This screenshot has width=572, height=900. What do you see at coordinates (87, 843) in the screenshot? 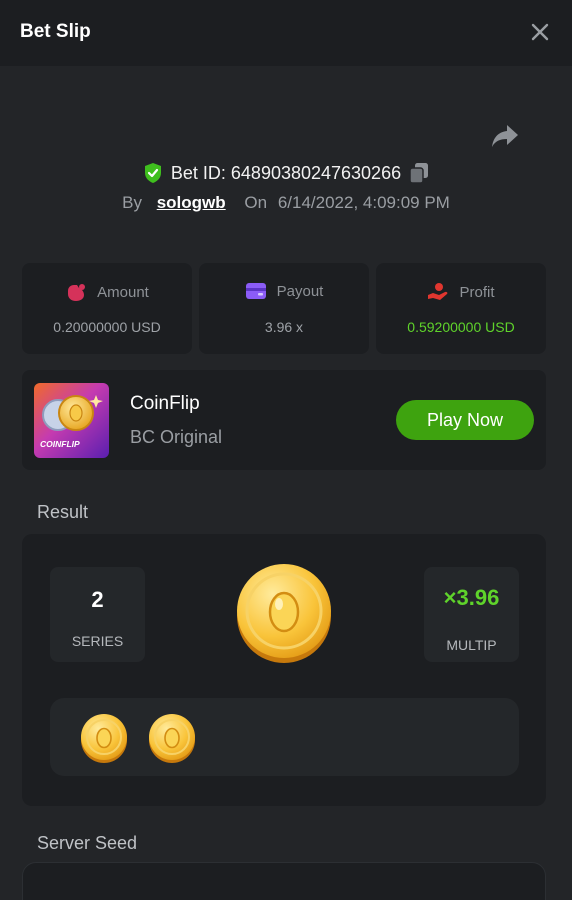
I see `server-seed-label: Server Seed` at bounding box center [87, 843].